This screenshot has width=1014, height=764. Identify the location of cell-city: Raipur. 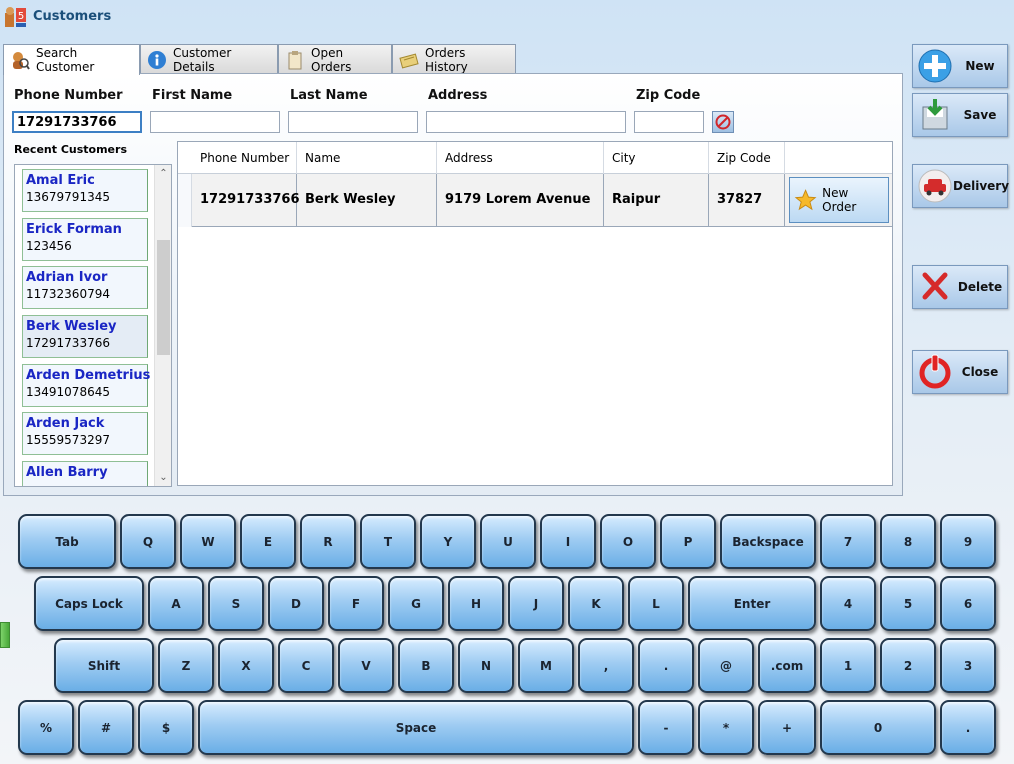
(656, 200).